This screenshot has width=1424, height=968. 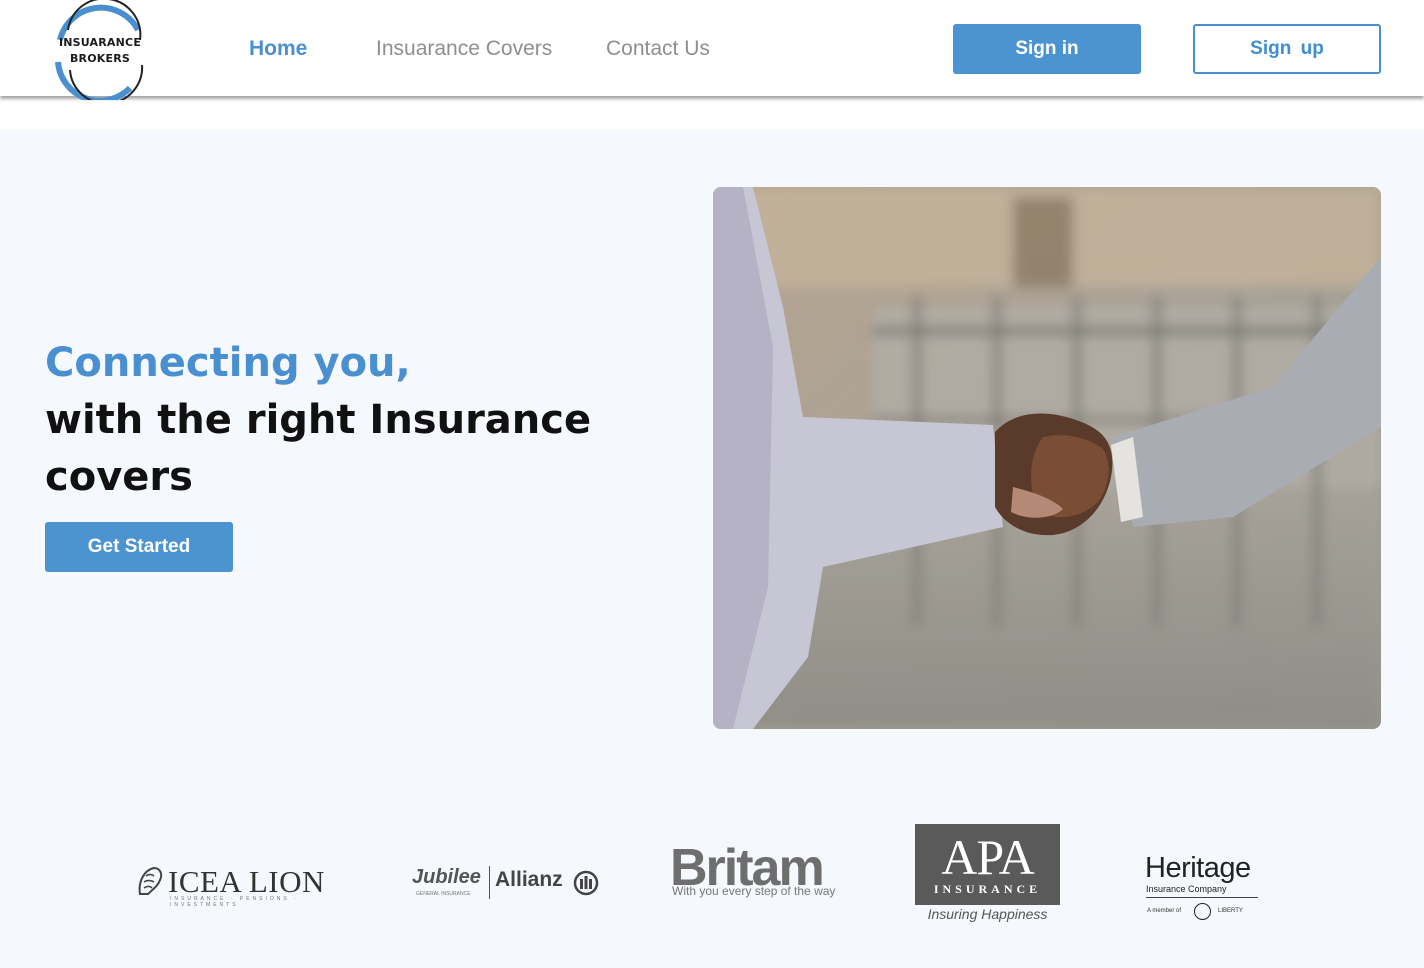 What do you see at coordinates (529, 879) in the screenshot?
I see `allianz-wordmark: Allianz` at bounding box center [529, 879].